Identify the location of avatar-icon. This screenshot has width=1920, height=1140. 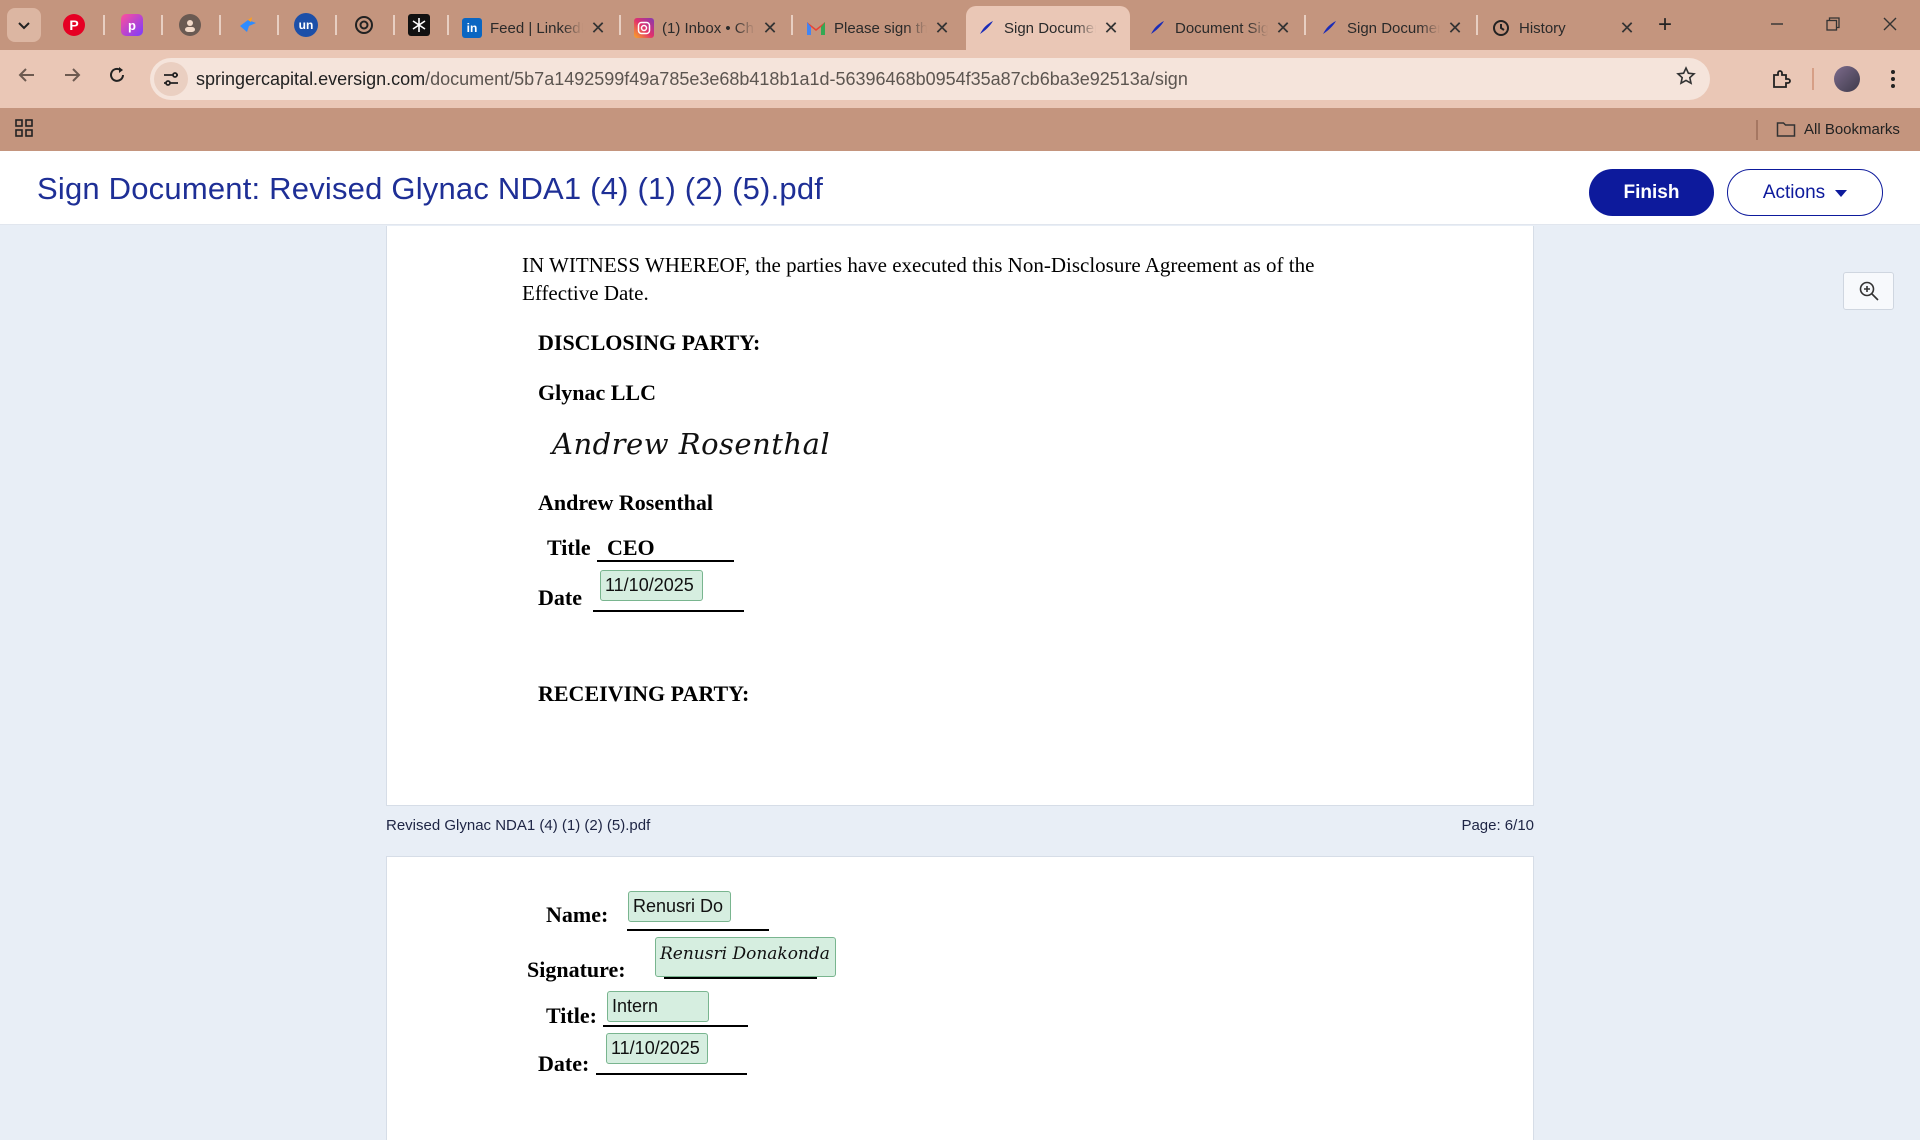
(1847, 79).